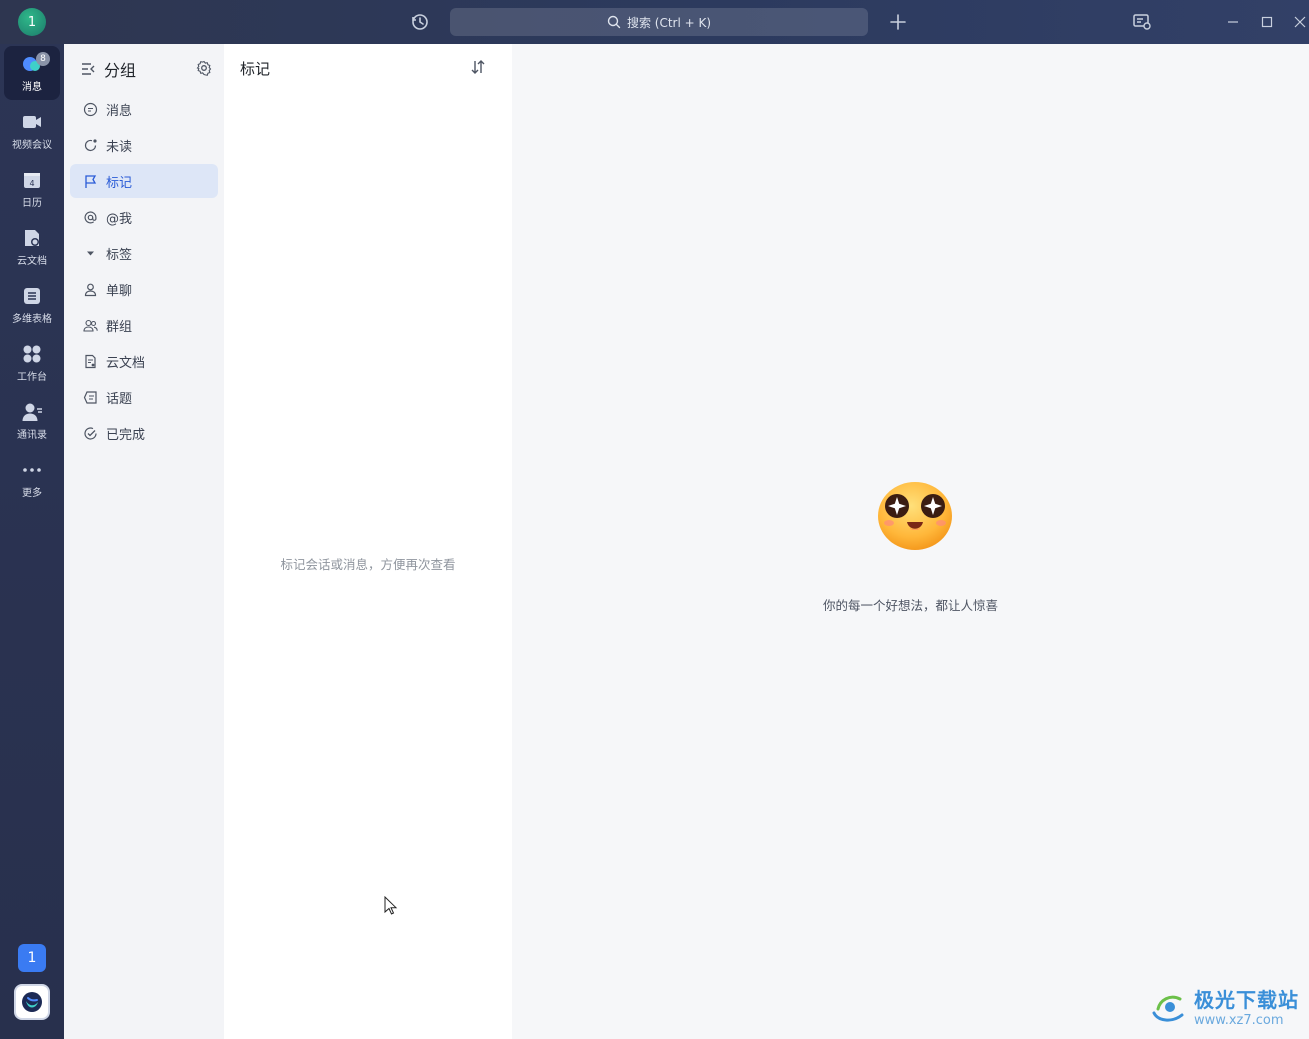 This screenshot has height=1039, width=1309. I want to click on list-title: 标记, so click(255, 69).